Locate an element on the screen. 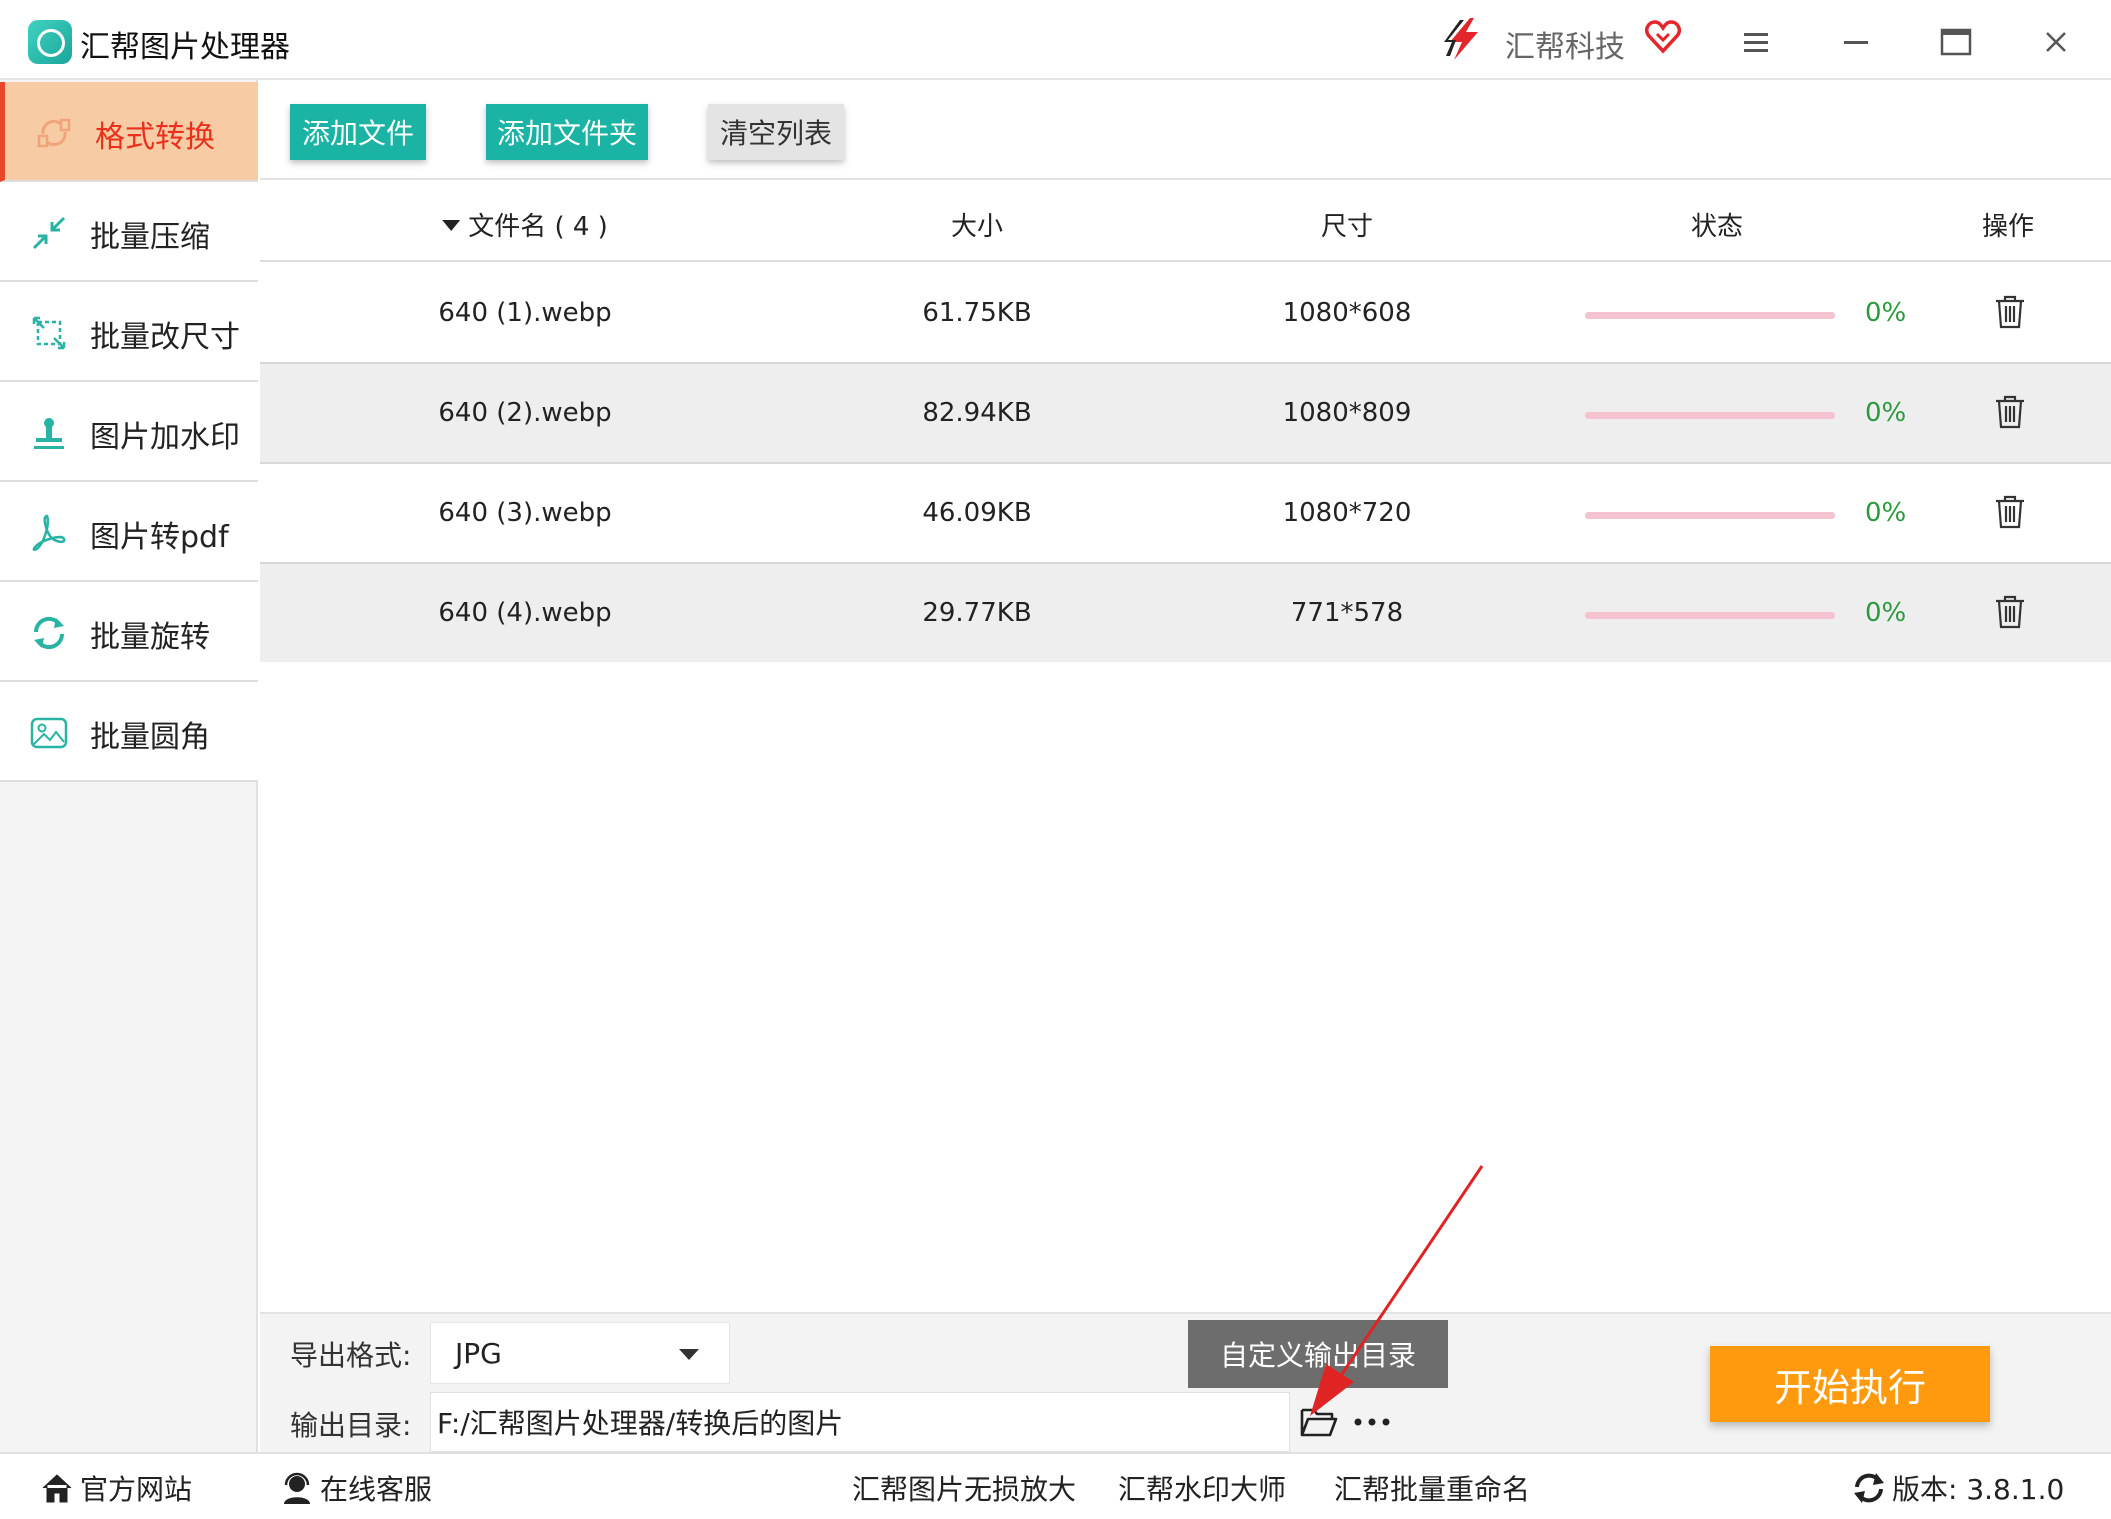  sidebar-item-rotate: 批量旋转 is located at coordinates (129, 632).